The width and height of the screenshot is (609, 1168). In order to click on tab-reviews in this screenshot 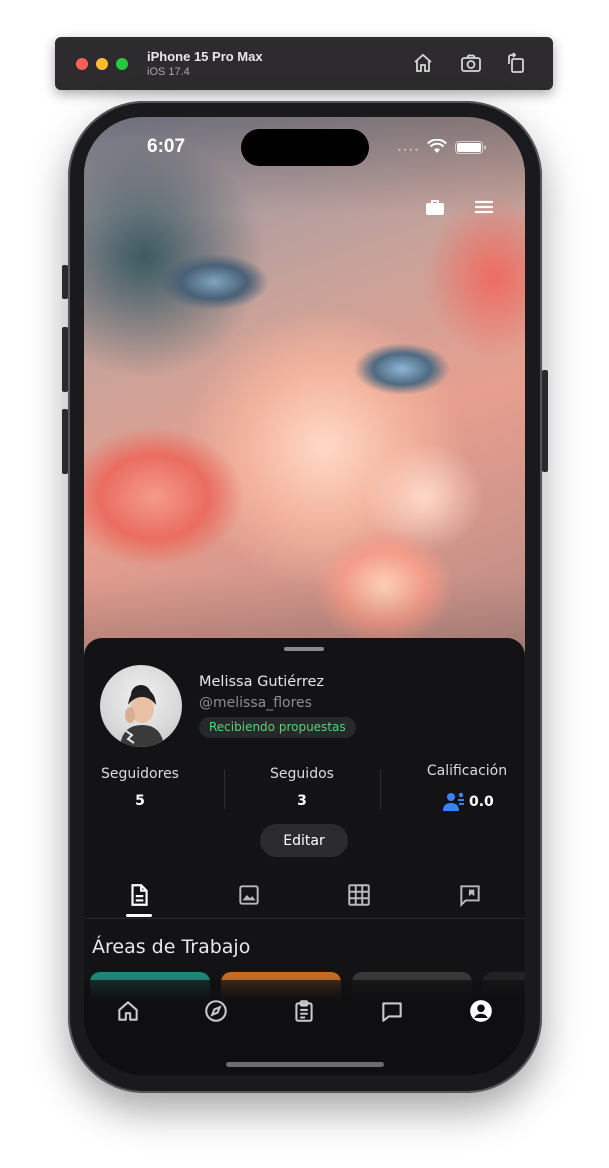, I will do `click(470, 895)`.